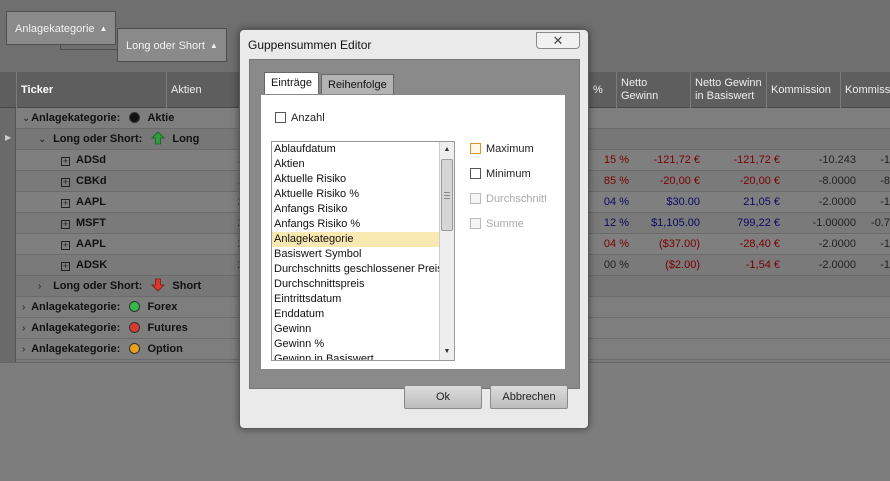 The image size is (890, 481). I want to click on list-item: Eintrittsdatum, so click(356, 299).